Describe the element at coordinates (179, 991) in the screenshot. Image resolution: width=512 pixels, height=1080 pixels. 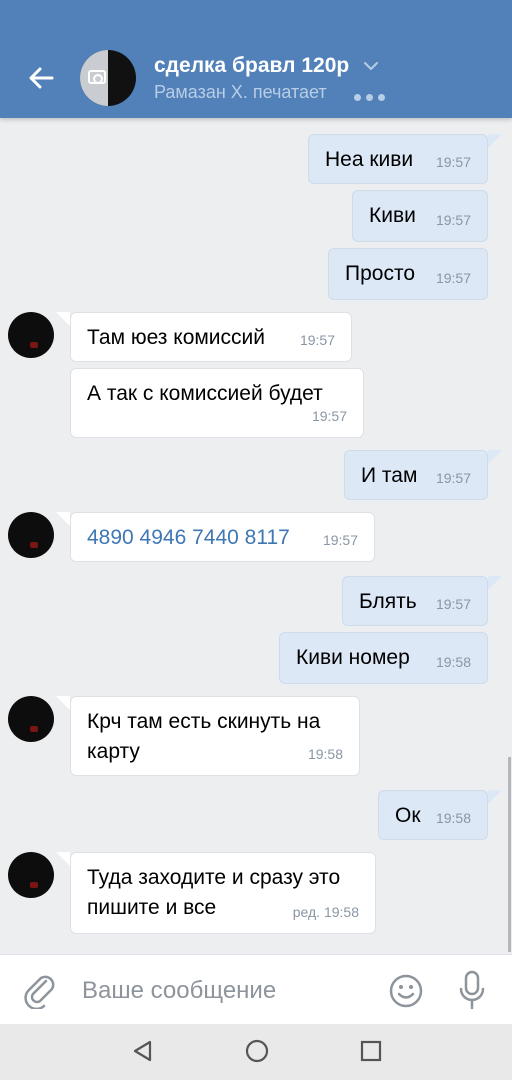
I see `message-input: Ваше сообщение` at that location.